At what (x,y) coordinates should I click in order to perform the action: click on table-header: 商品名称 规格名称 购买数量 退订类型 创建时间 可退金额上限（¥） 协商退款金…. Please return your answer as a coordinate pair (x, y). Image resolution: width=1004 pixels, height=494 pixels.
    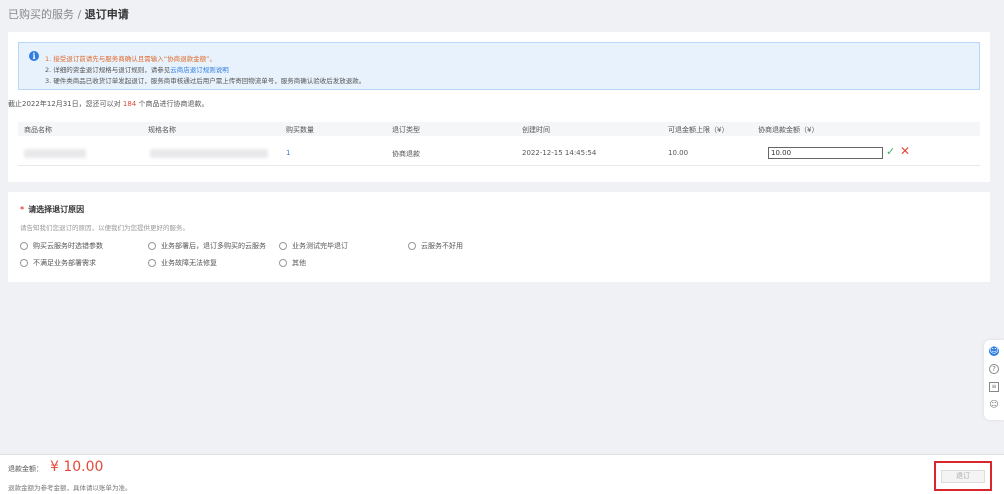
    Looking at the image, I should click on (499, 129).